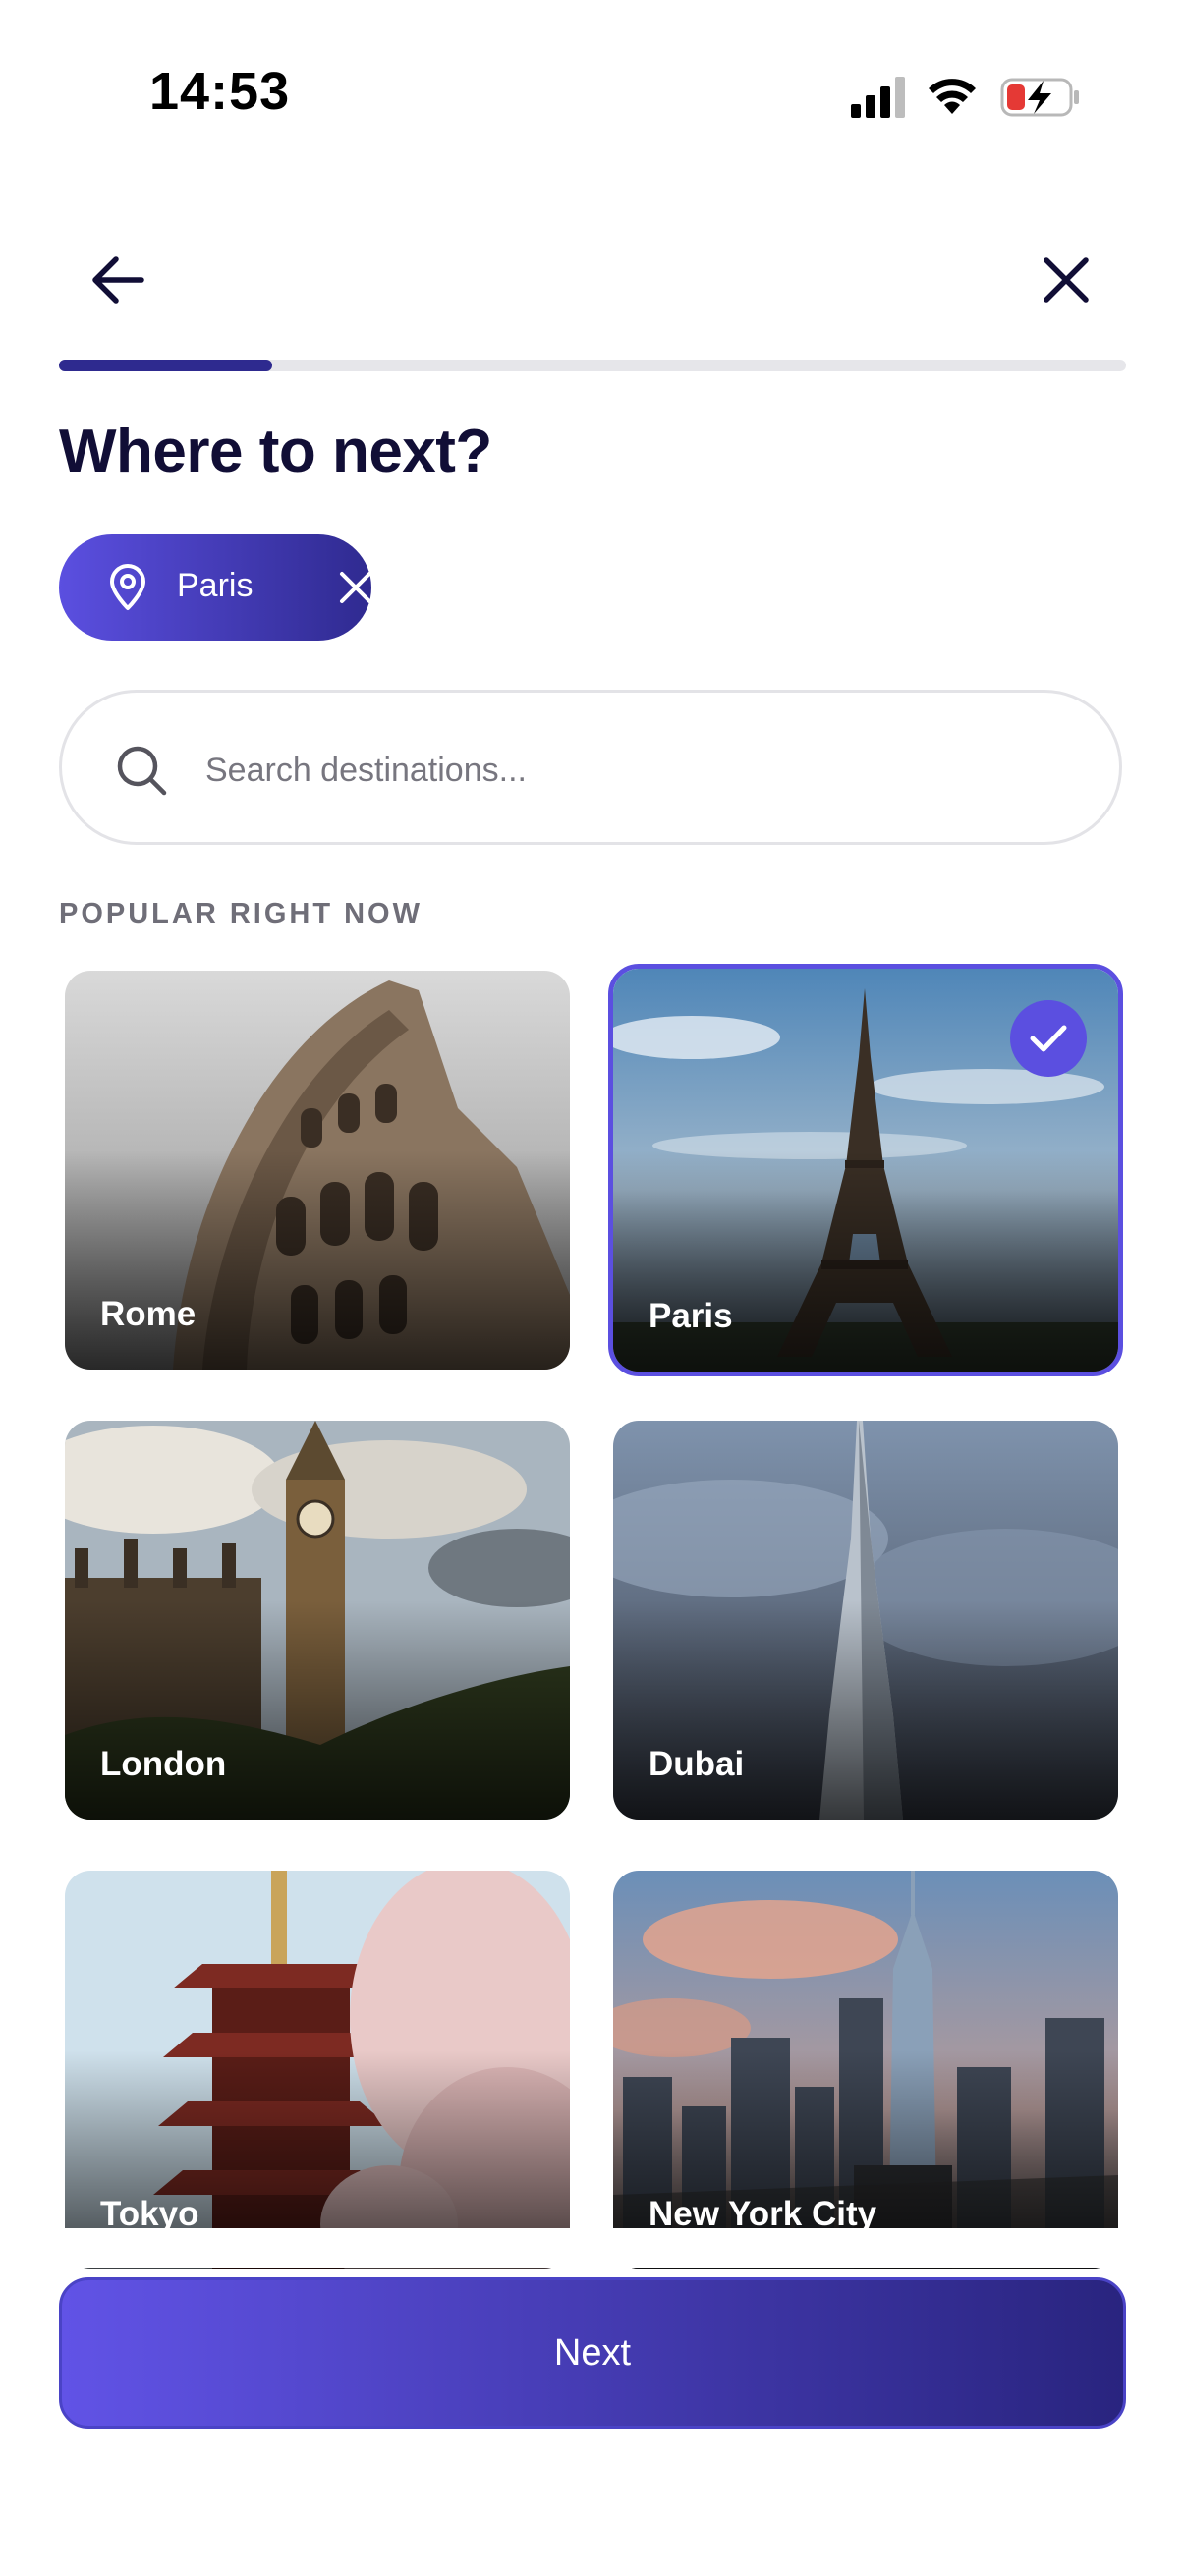 This screenshot has width=1185, height=2576. What do you see at coordinates (592, 365) in the screenshot?
I see `progress-bar` at bounding box center [592, 365].